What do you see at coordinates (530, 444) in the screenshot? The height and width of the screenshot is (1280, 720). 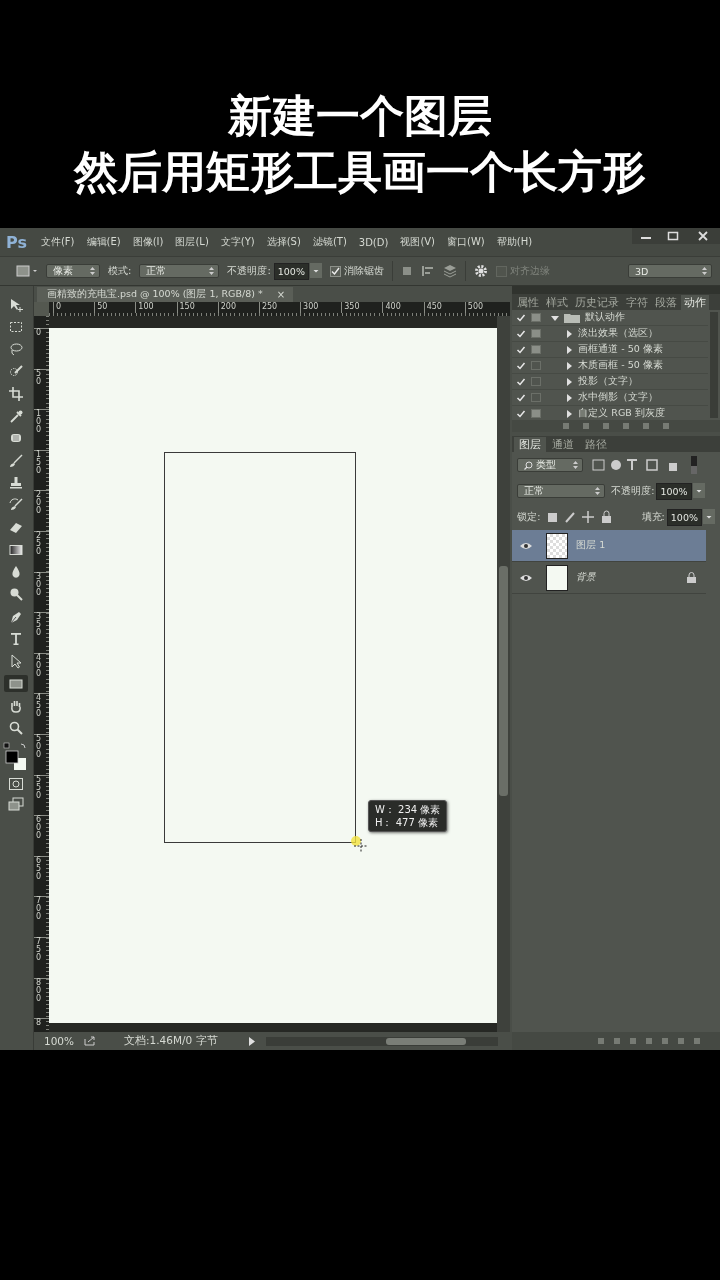 I see `panel-tab: 图层` at bounding box center [530, 444].